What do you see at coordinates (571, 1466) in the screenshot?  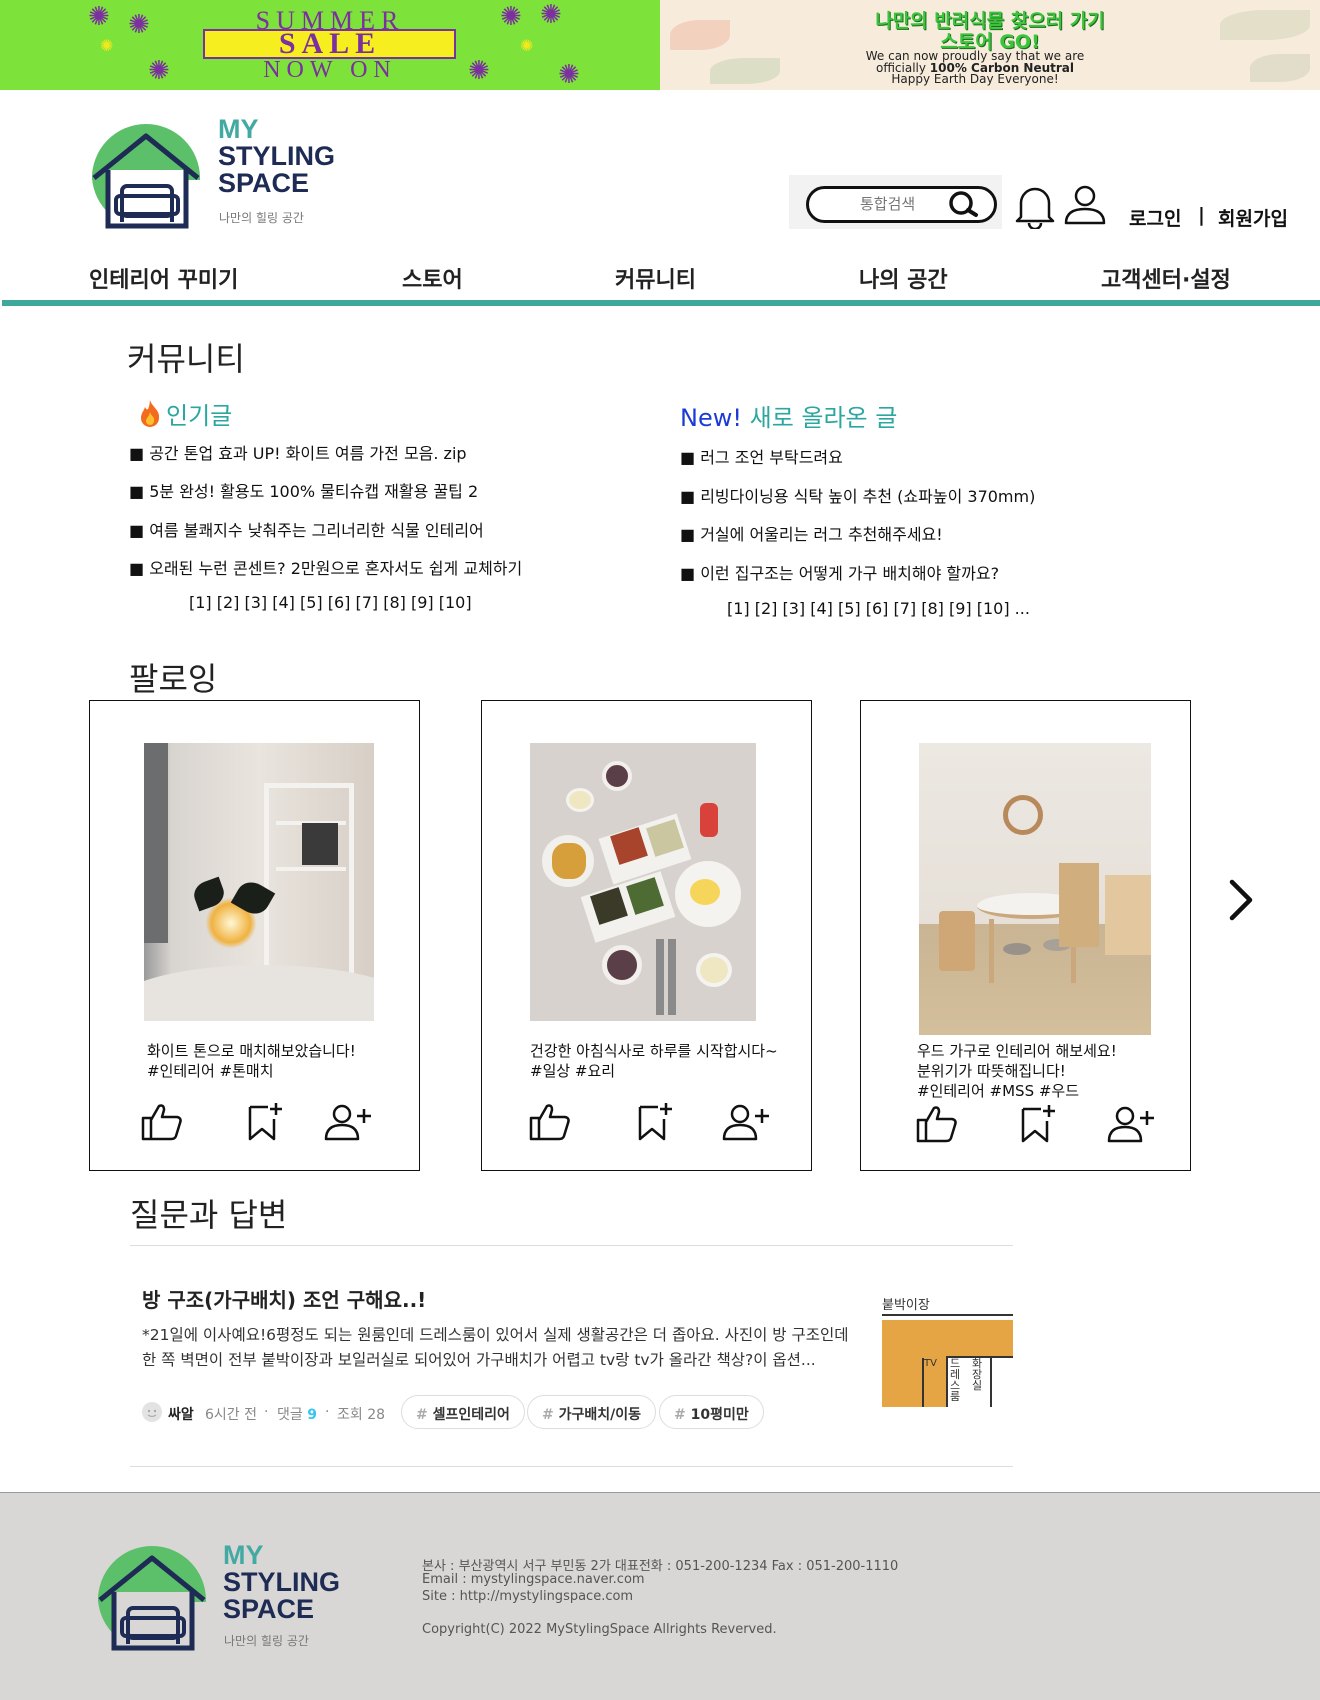 I see `qa-bottom-divider` at bounding box center [571, 1466].